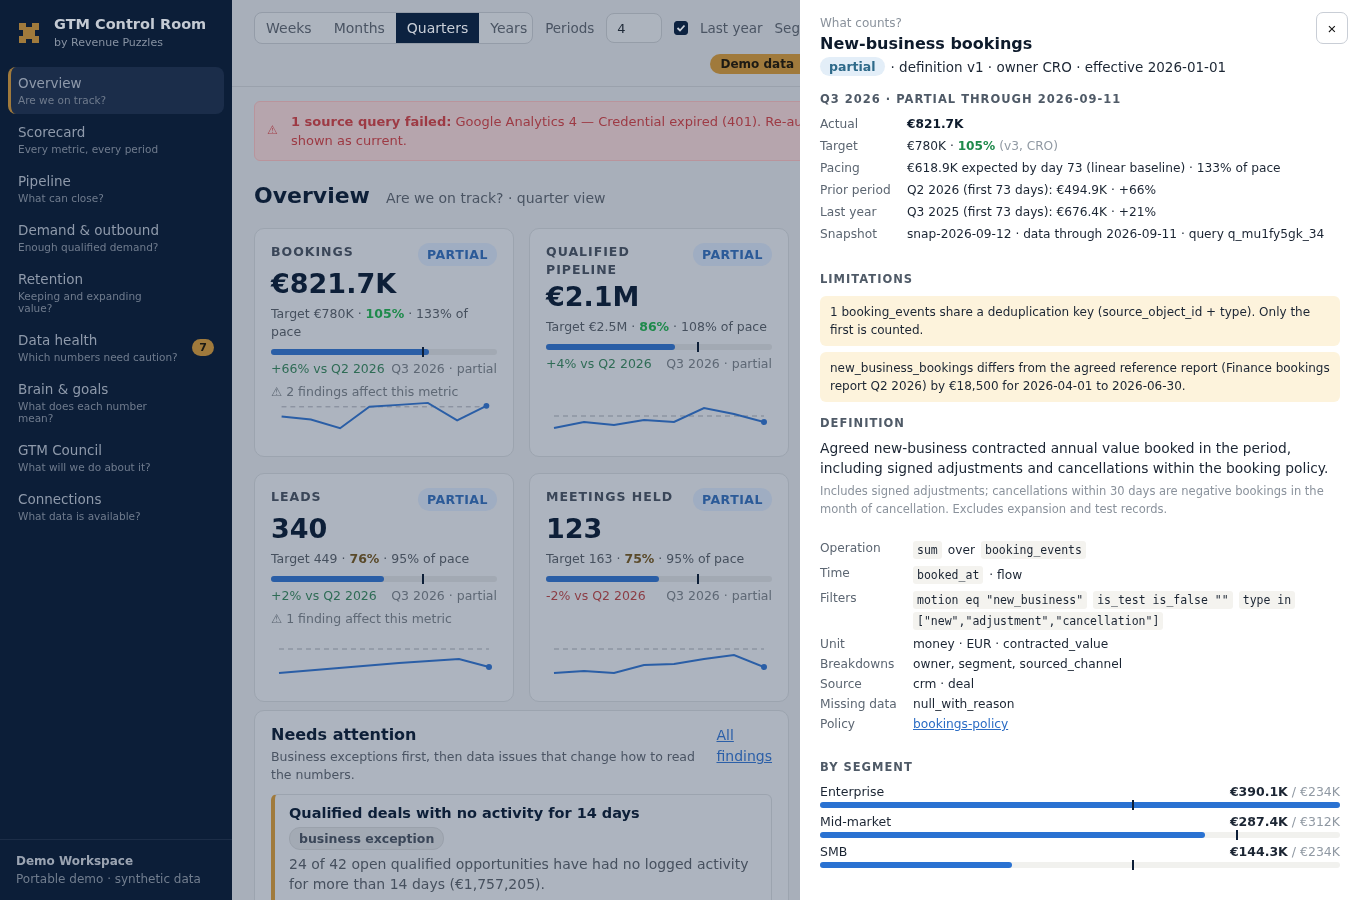 The image size is (1360, 900). I want to click on code-token: motion eq "new_business", so click(1000, 600).